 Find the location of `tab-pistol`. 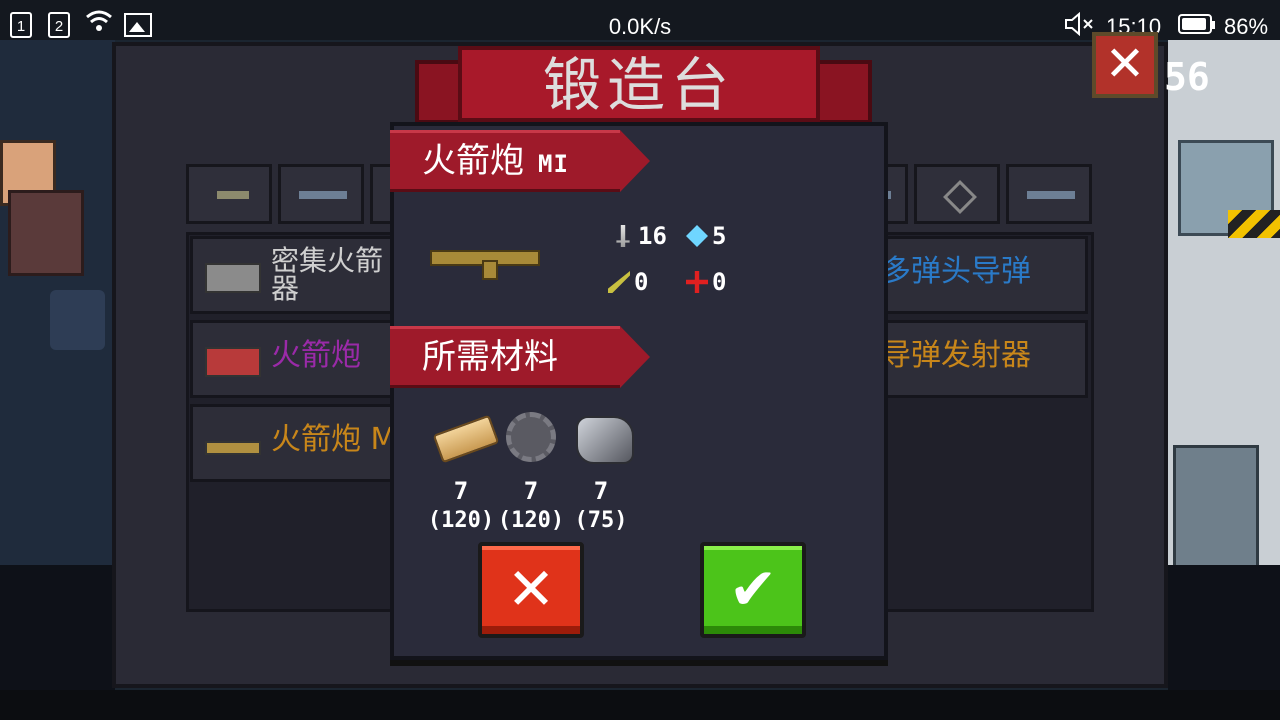

tab-pistol is located at coordinates (229, 194).